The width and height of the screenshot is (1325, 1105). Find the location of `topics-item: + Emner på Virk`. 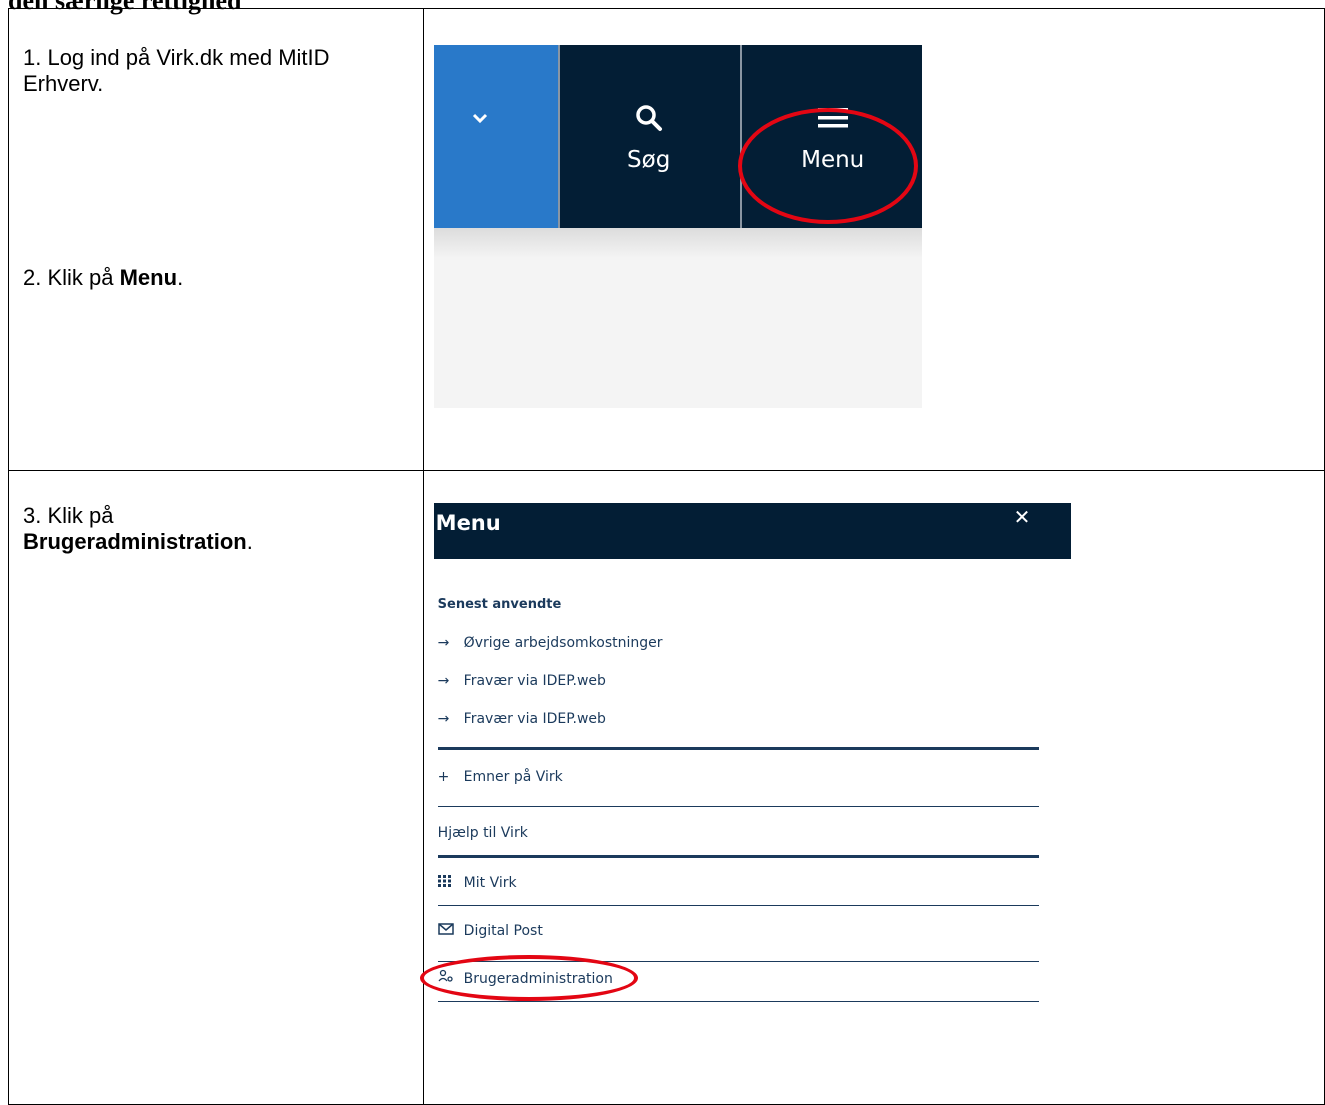

topics-item: + Emner på Virk is located at coordinates (500, 777).